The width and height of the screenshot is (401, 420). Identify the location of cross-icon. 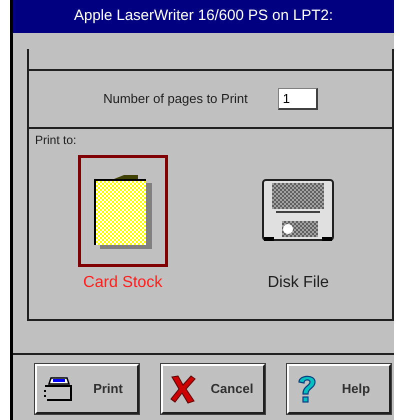
(183, 389).